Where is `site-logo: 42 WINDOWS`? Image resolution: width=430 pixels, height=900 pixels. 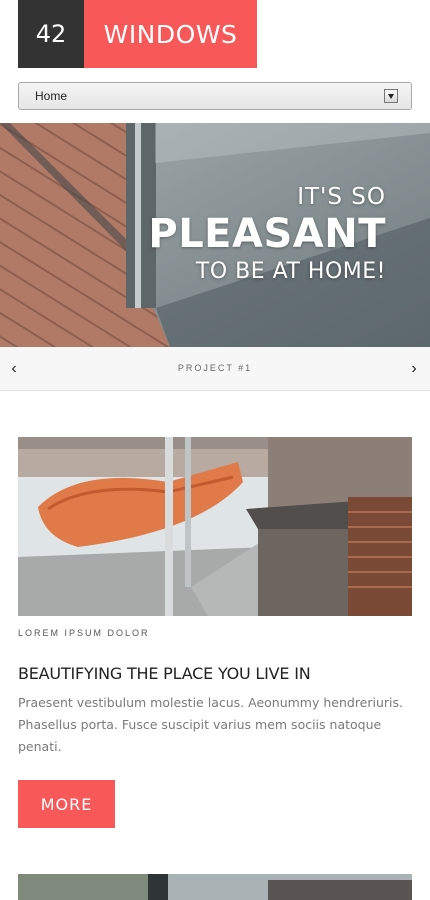 site-logo: 42 WINDOWS is located at coordinates (137, 34).